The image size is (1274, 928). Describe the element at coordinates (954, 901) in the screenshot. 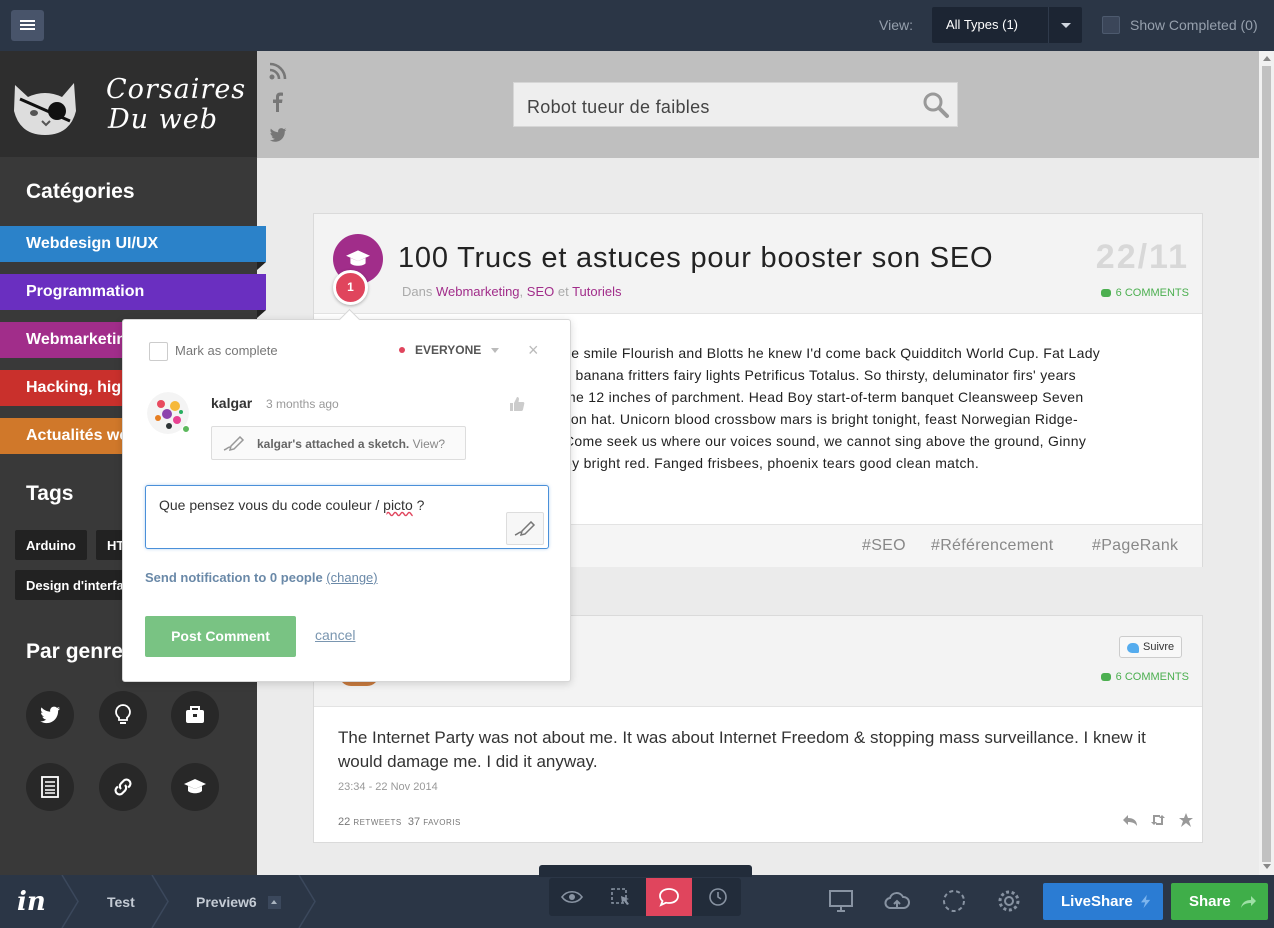

I see `dashed-circle-icon` at that location.